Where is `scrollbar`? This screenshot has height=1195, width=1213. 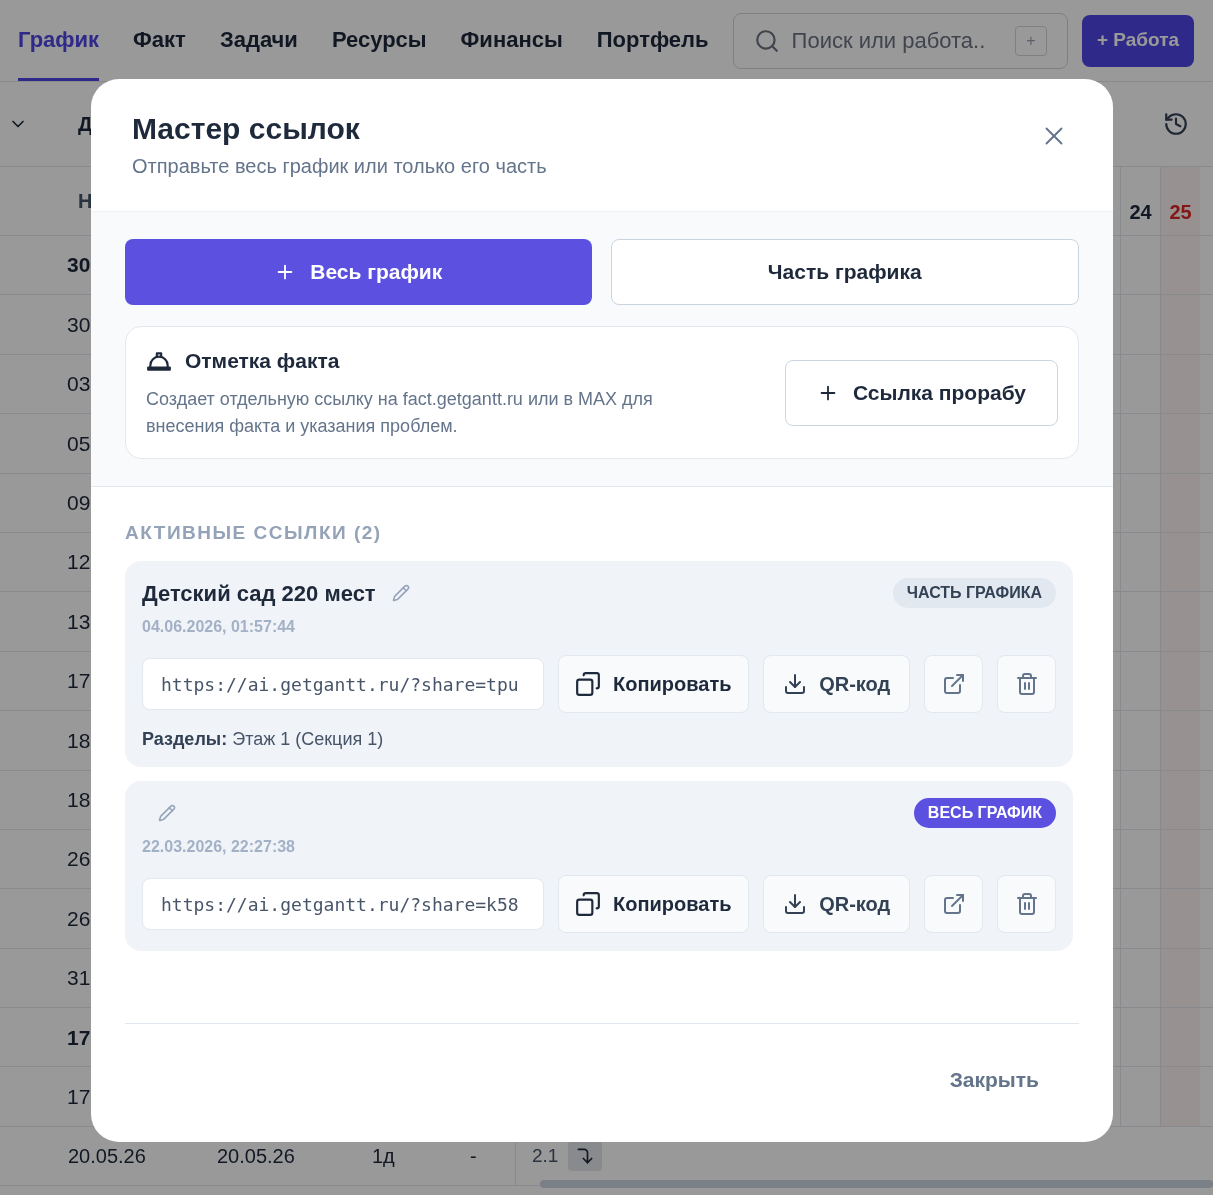 scrollbar is located at coordinates (876, 1184).